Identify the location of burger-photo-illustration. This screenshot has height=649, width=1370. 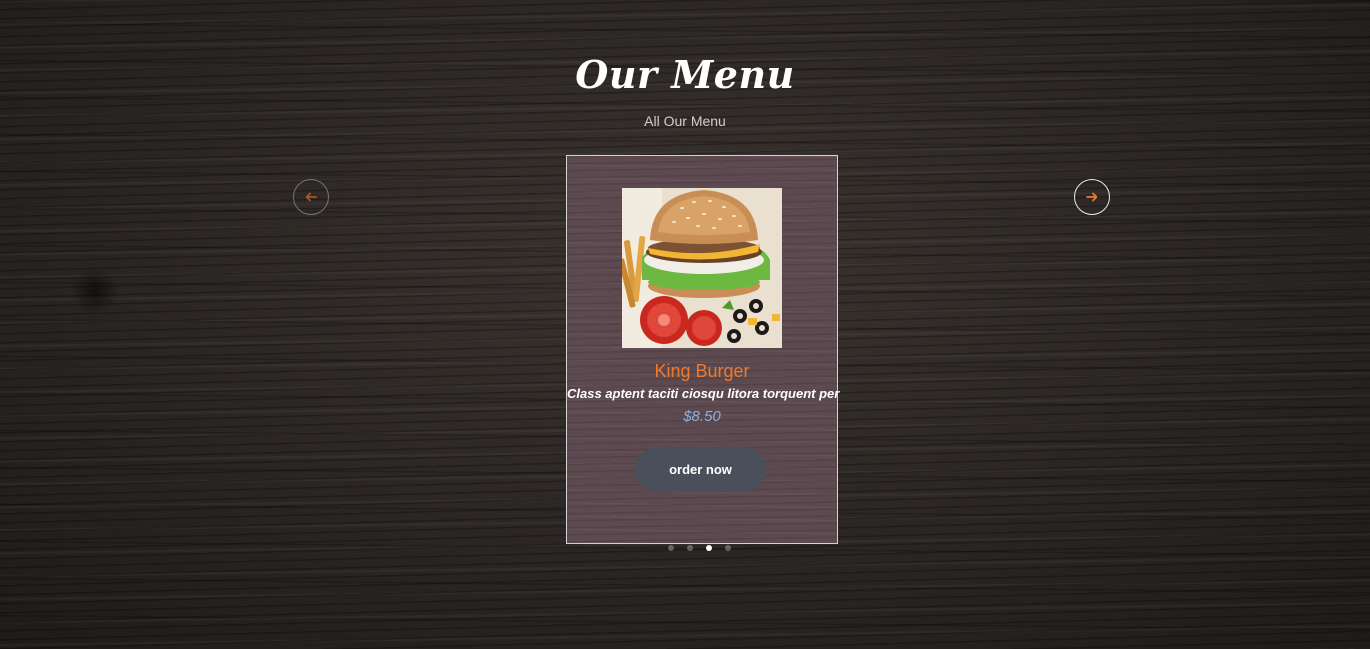
(702, 268).